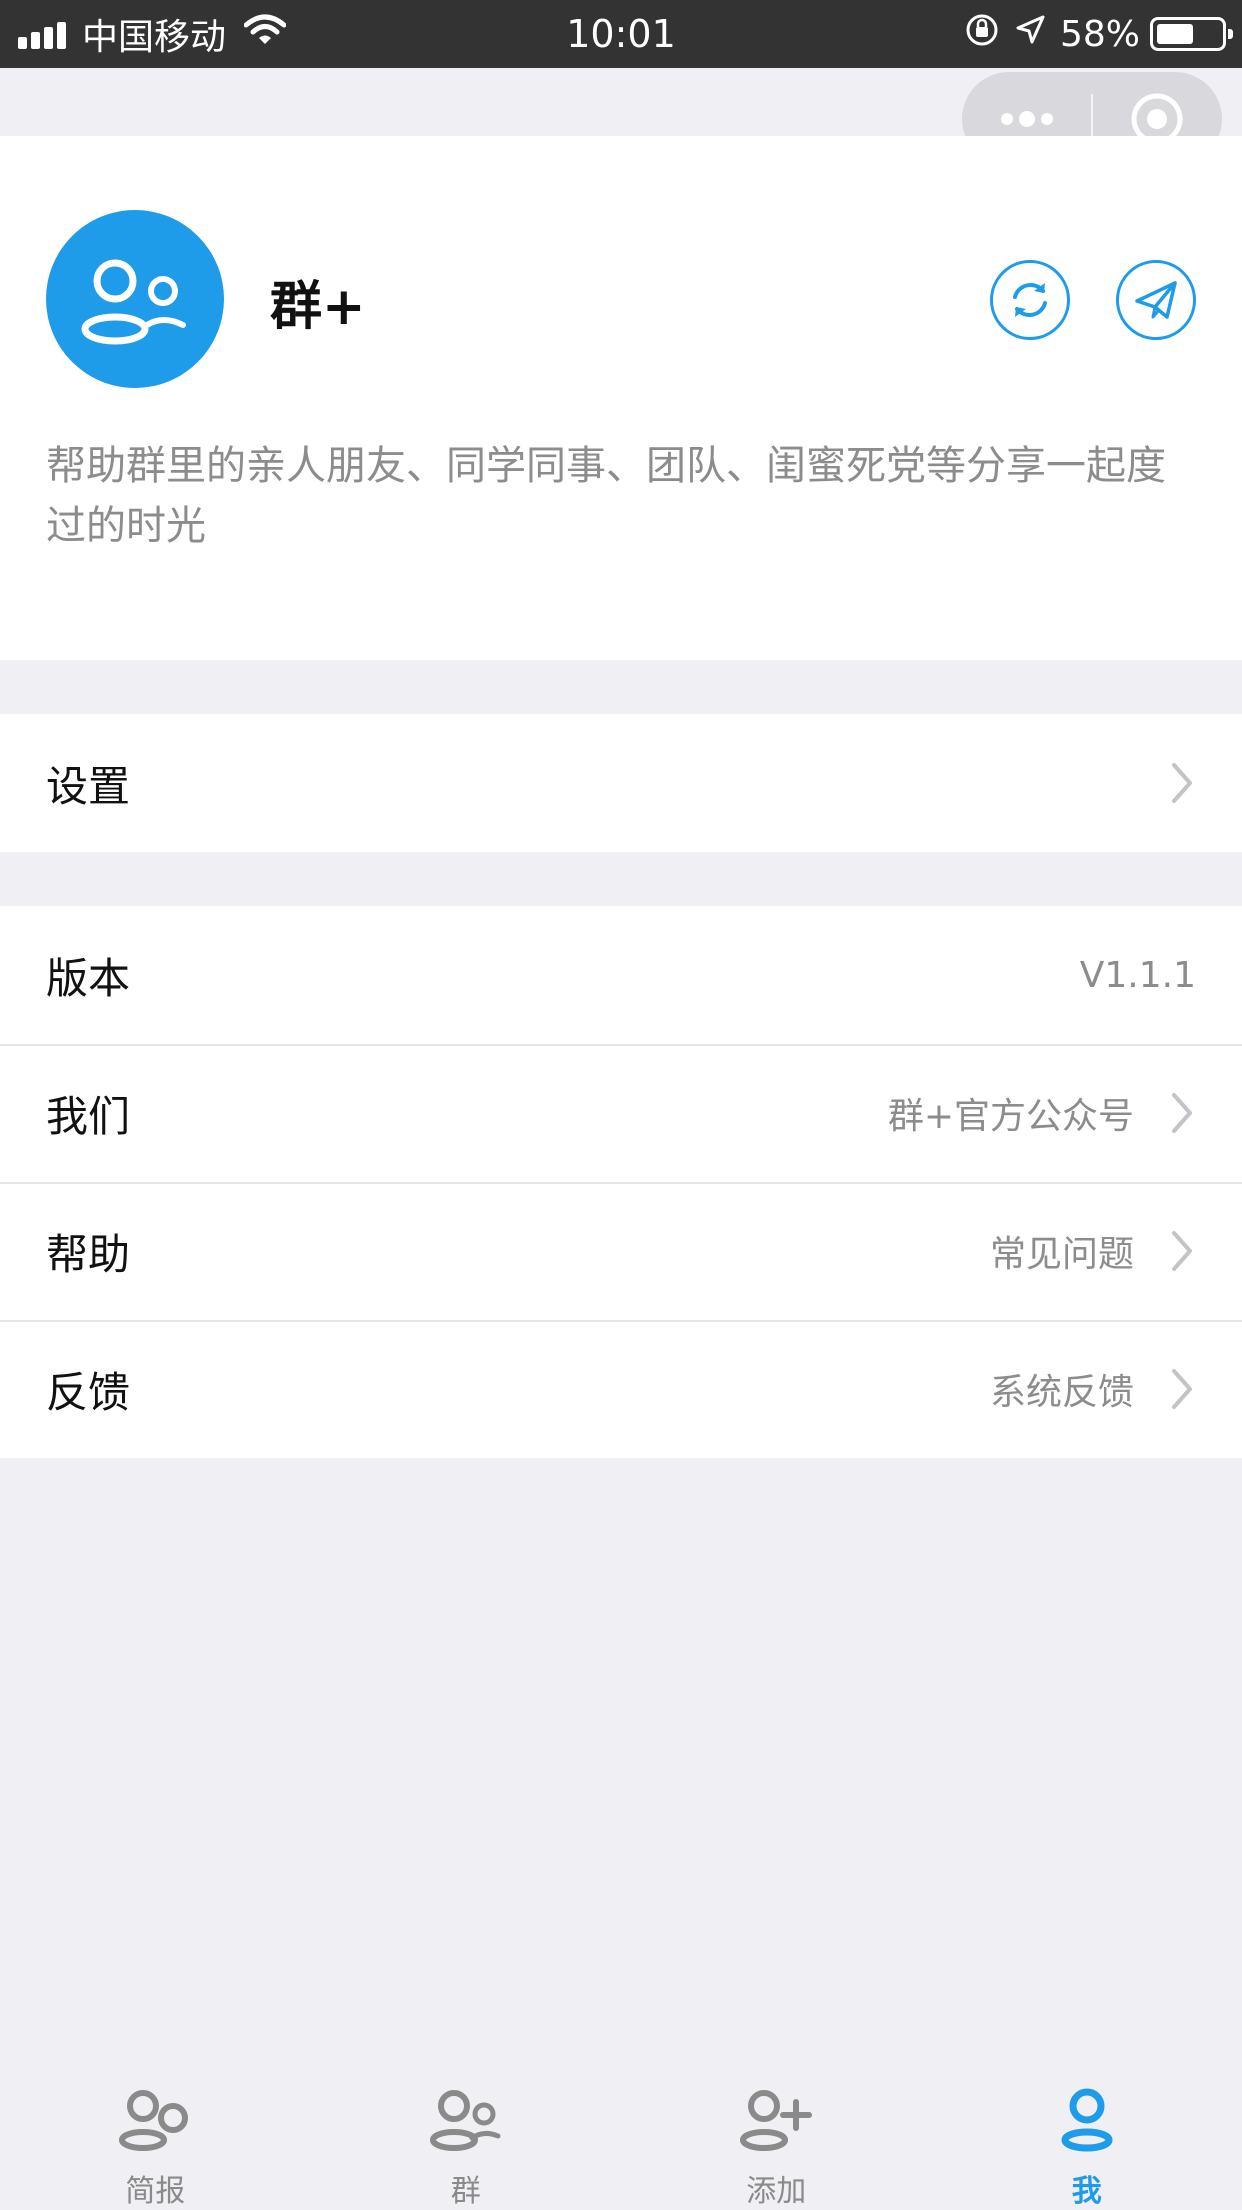  Describe the element at coordinates (1138, 975) in the screenshot. I see `version-value: V1.1.1` at that location.